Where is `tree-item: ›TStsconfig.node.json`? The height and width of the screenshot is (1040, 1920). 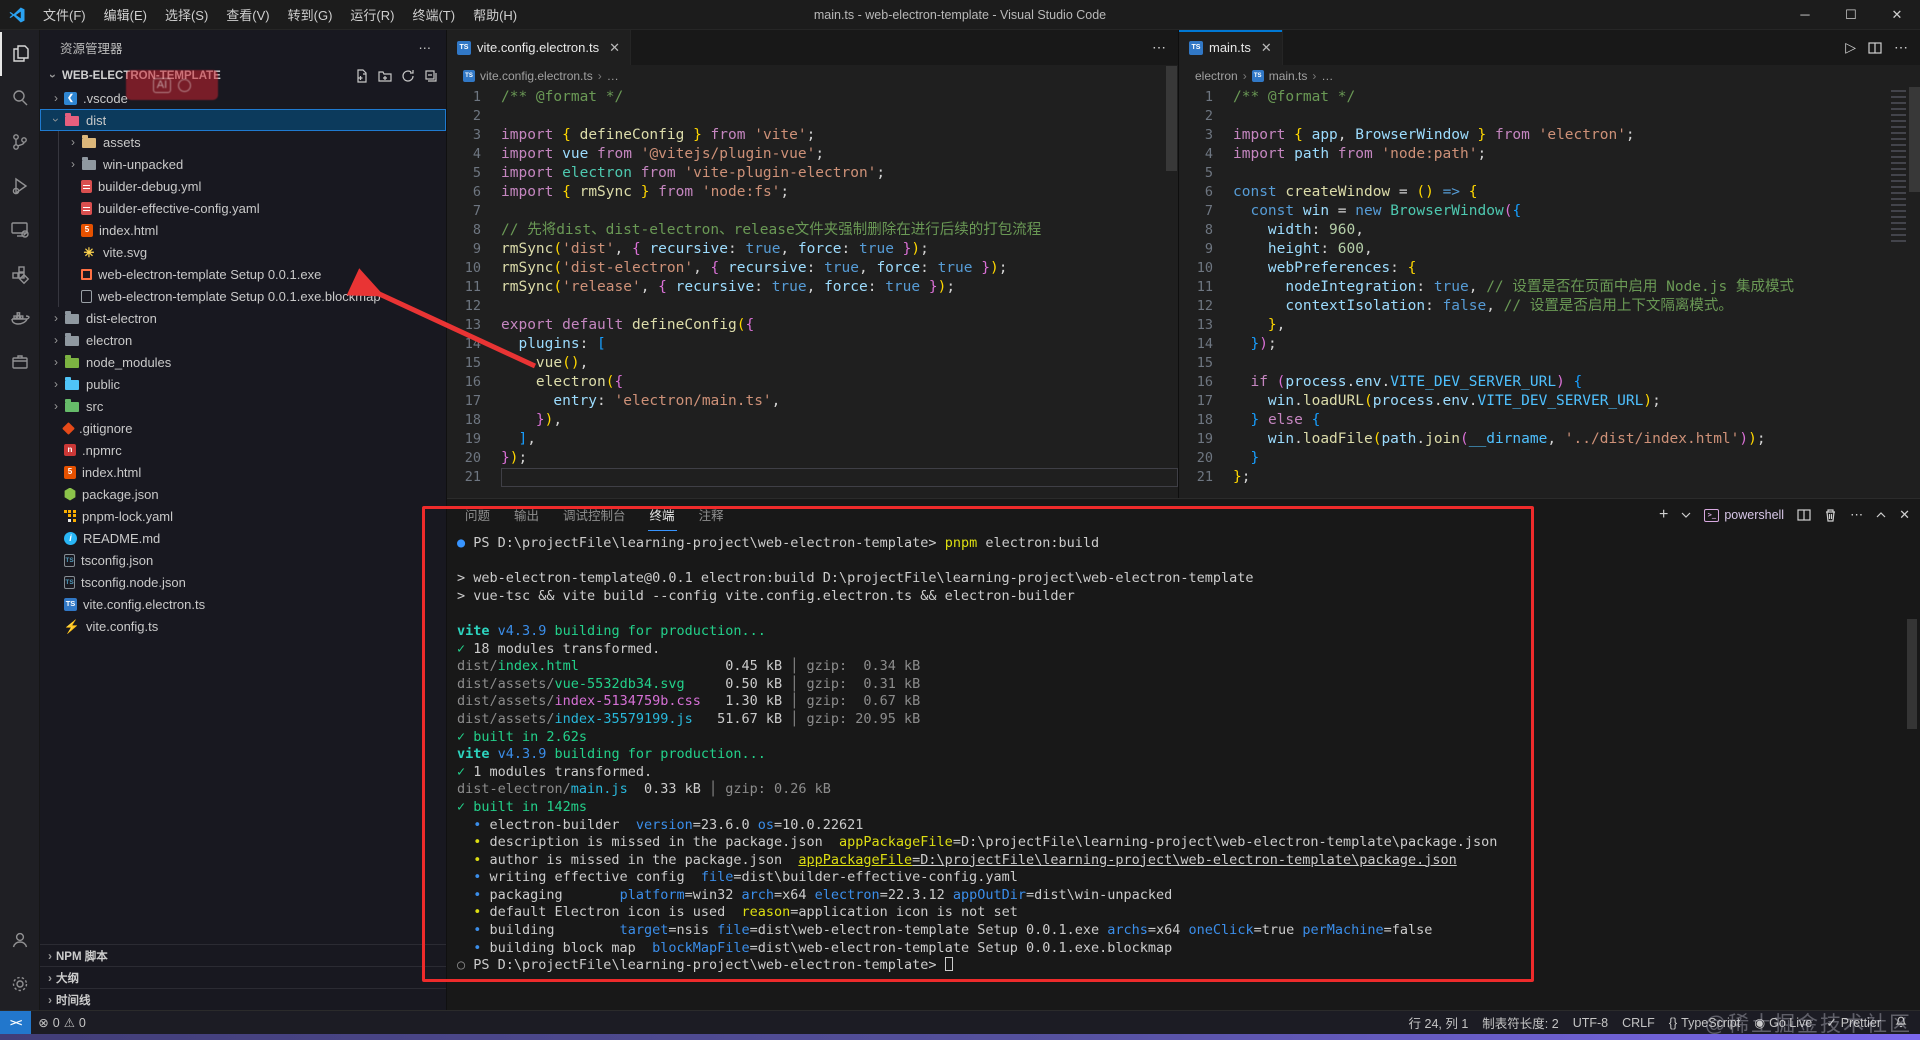
tree-item: ›TStsconfig.node.json is located at coordinates (243, 582).